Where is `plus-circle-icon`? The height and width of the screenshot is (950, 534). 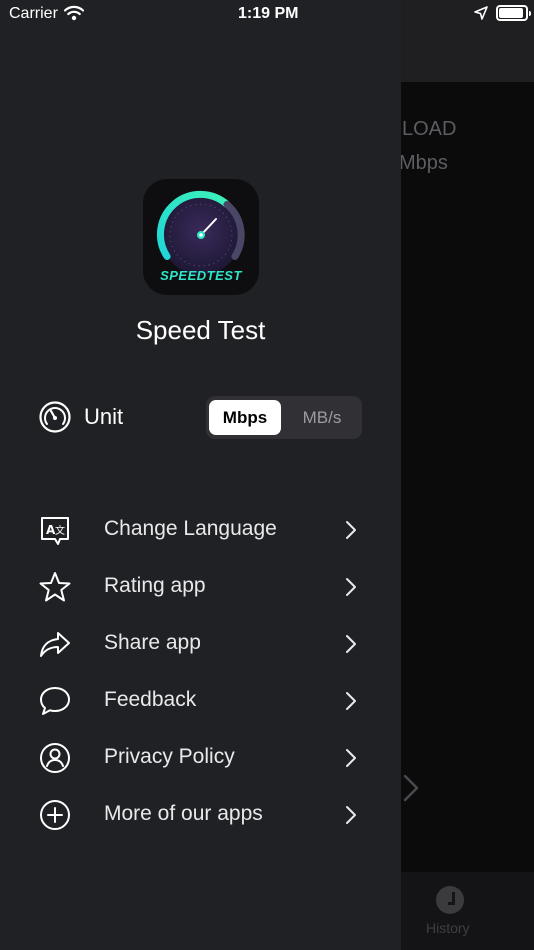 plus-circle-icon is located at coordinates (55, 815).